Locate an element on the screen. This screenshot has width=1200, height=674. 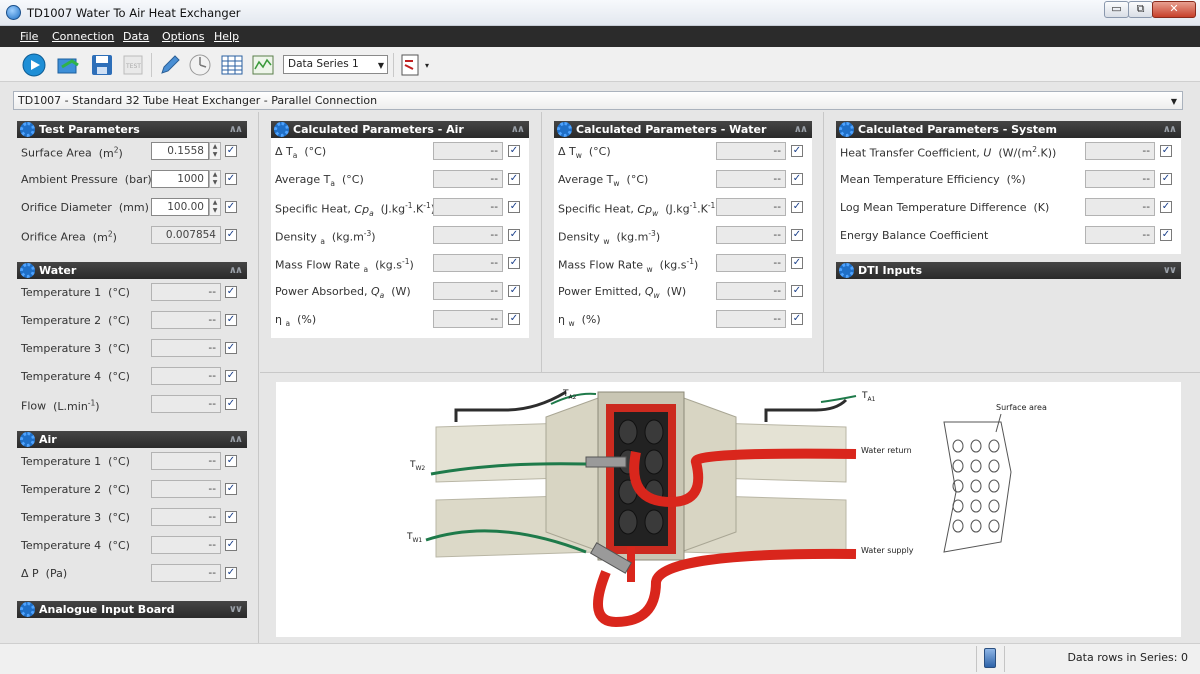
close-button: ✕ is located at coordinates (1174, 9).